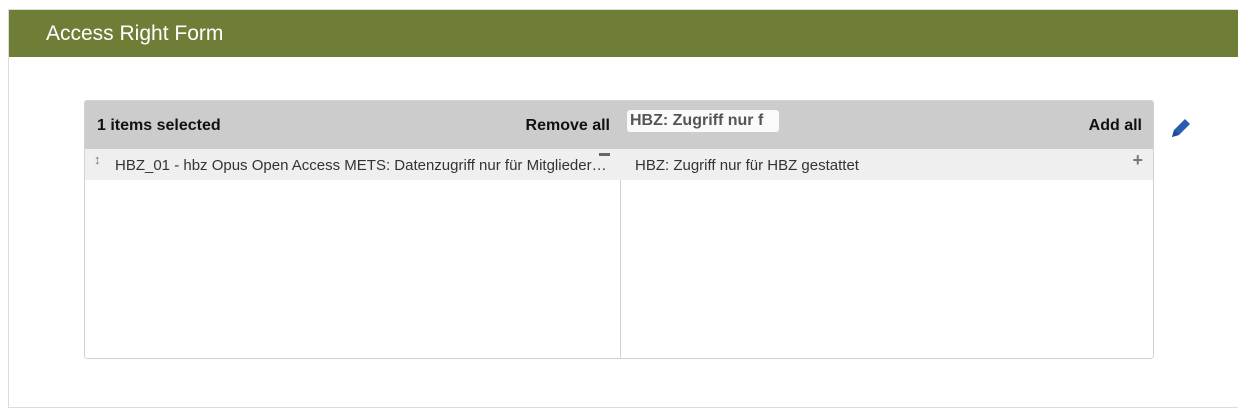  I want to click on panel-title: Access Right Form, so click(135, 33).